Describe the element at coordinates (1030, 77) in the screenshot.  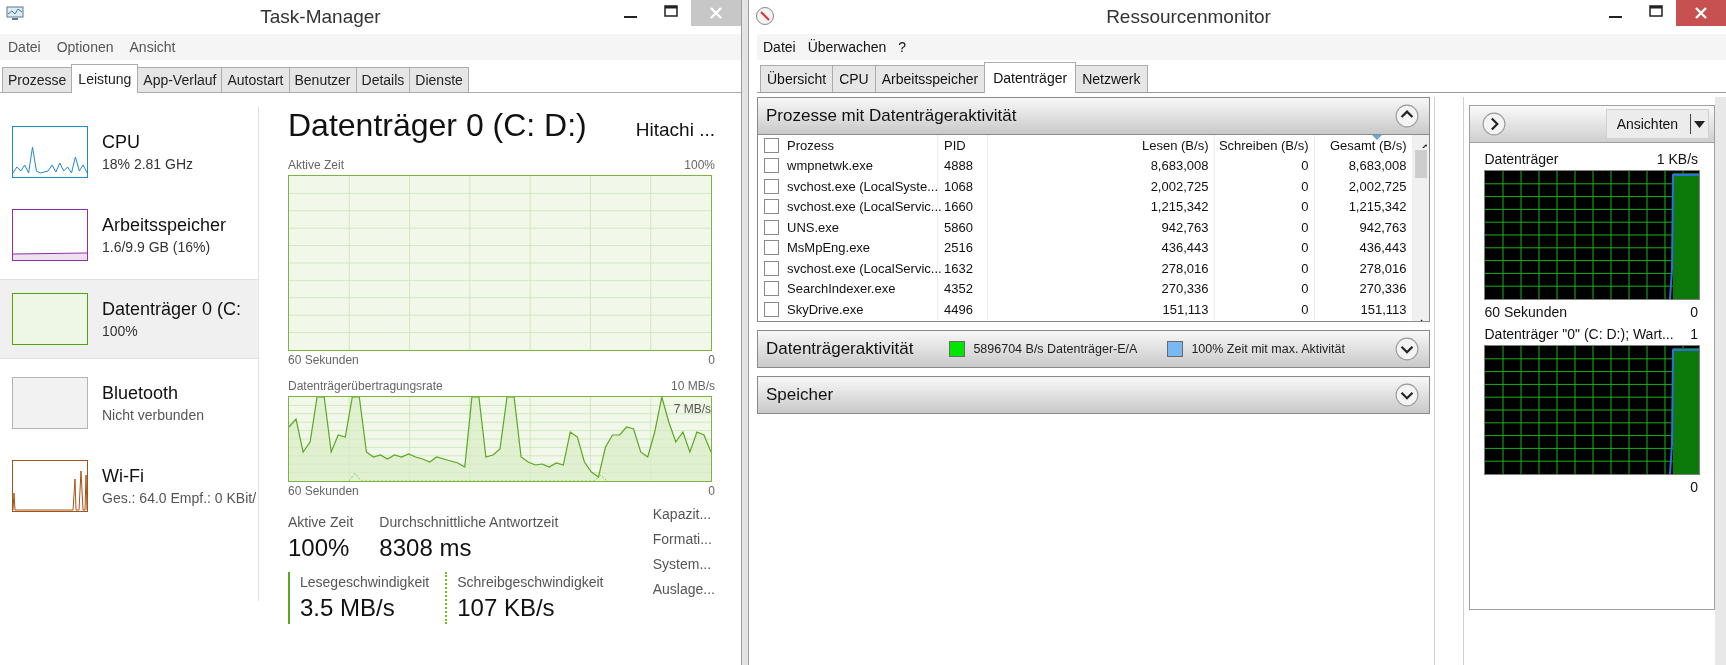
I see `tab: Datenträger` at that location.